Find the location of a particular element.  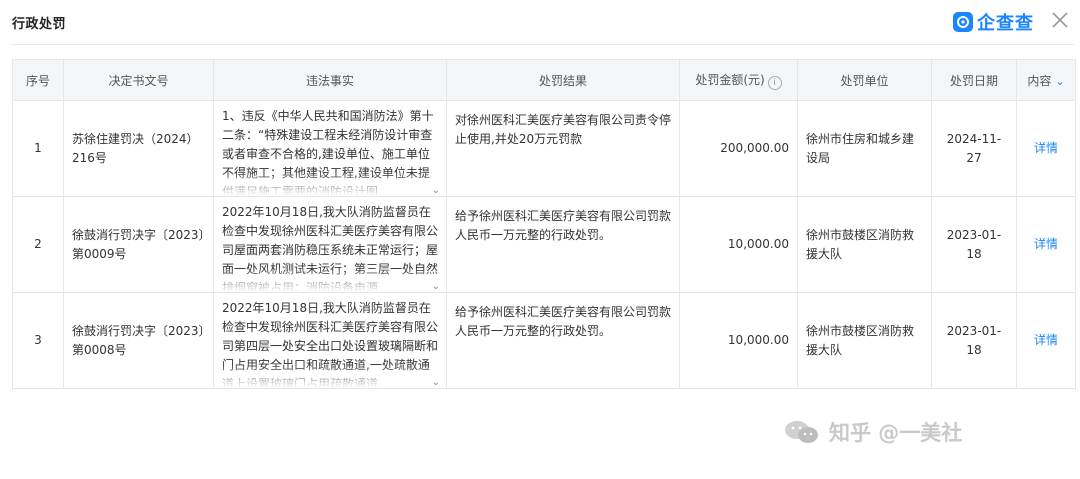

row-index: 2 is located at coordinates (38, 244).